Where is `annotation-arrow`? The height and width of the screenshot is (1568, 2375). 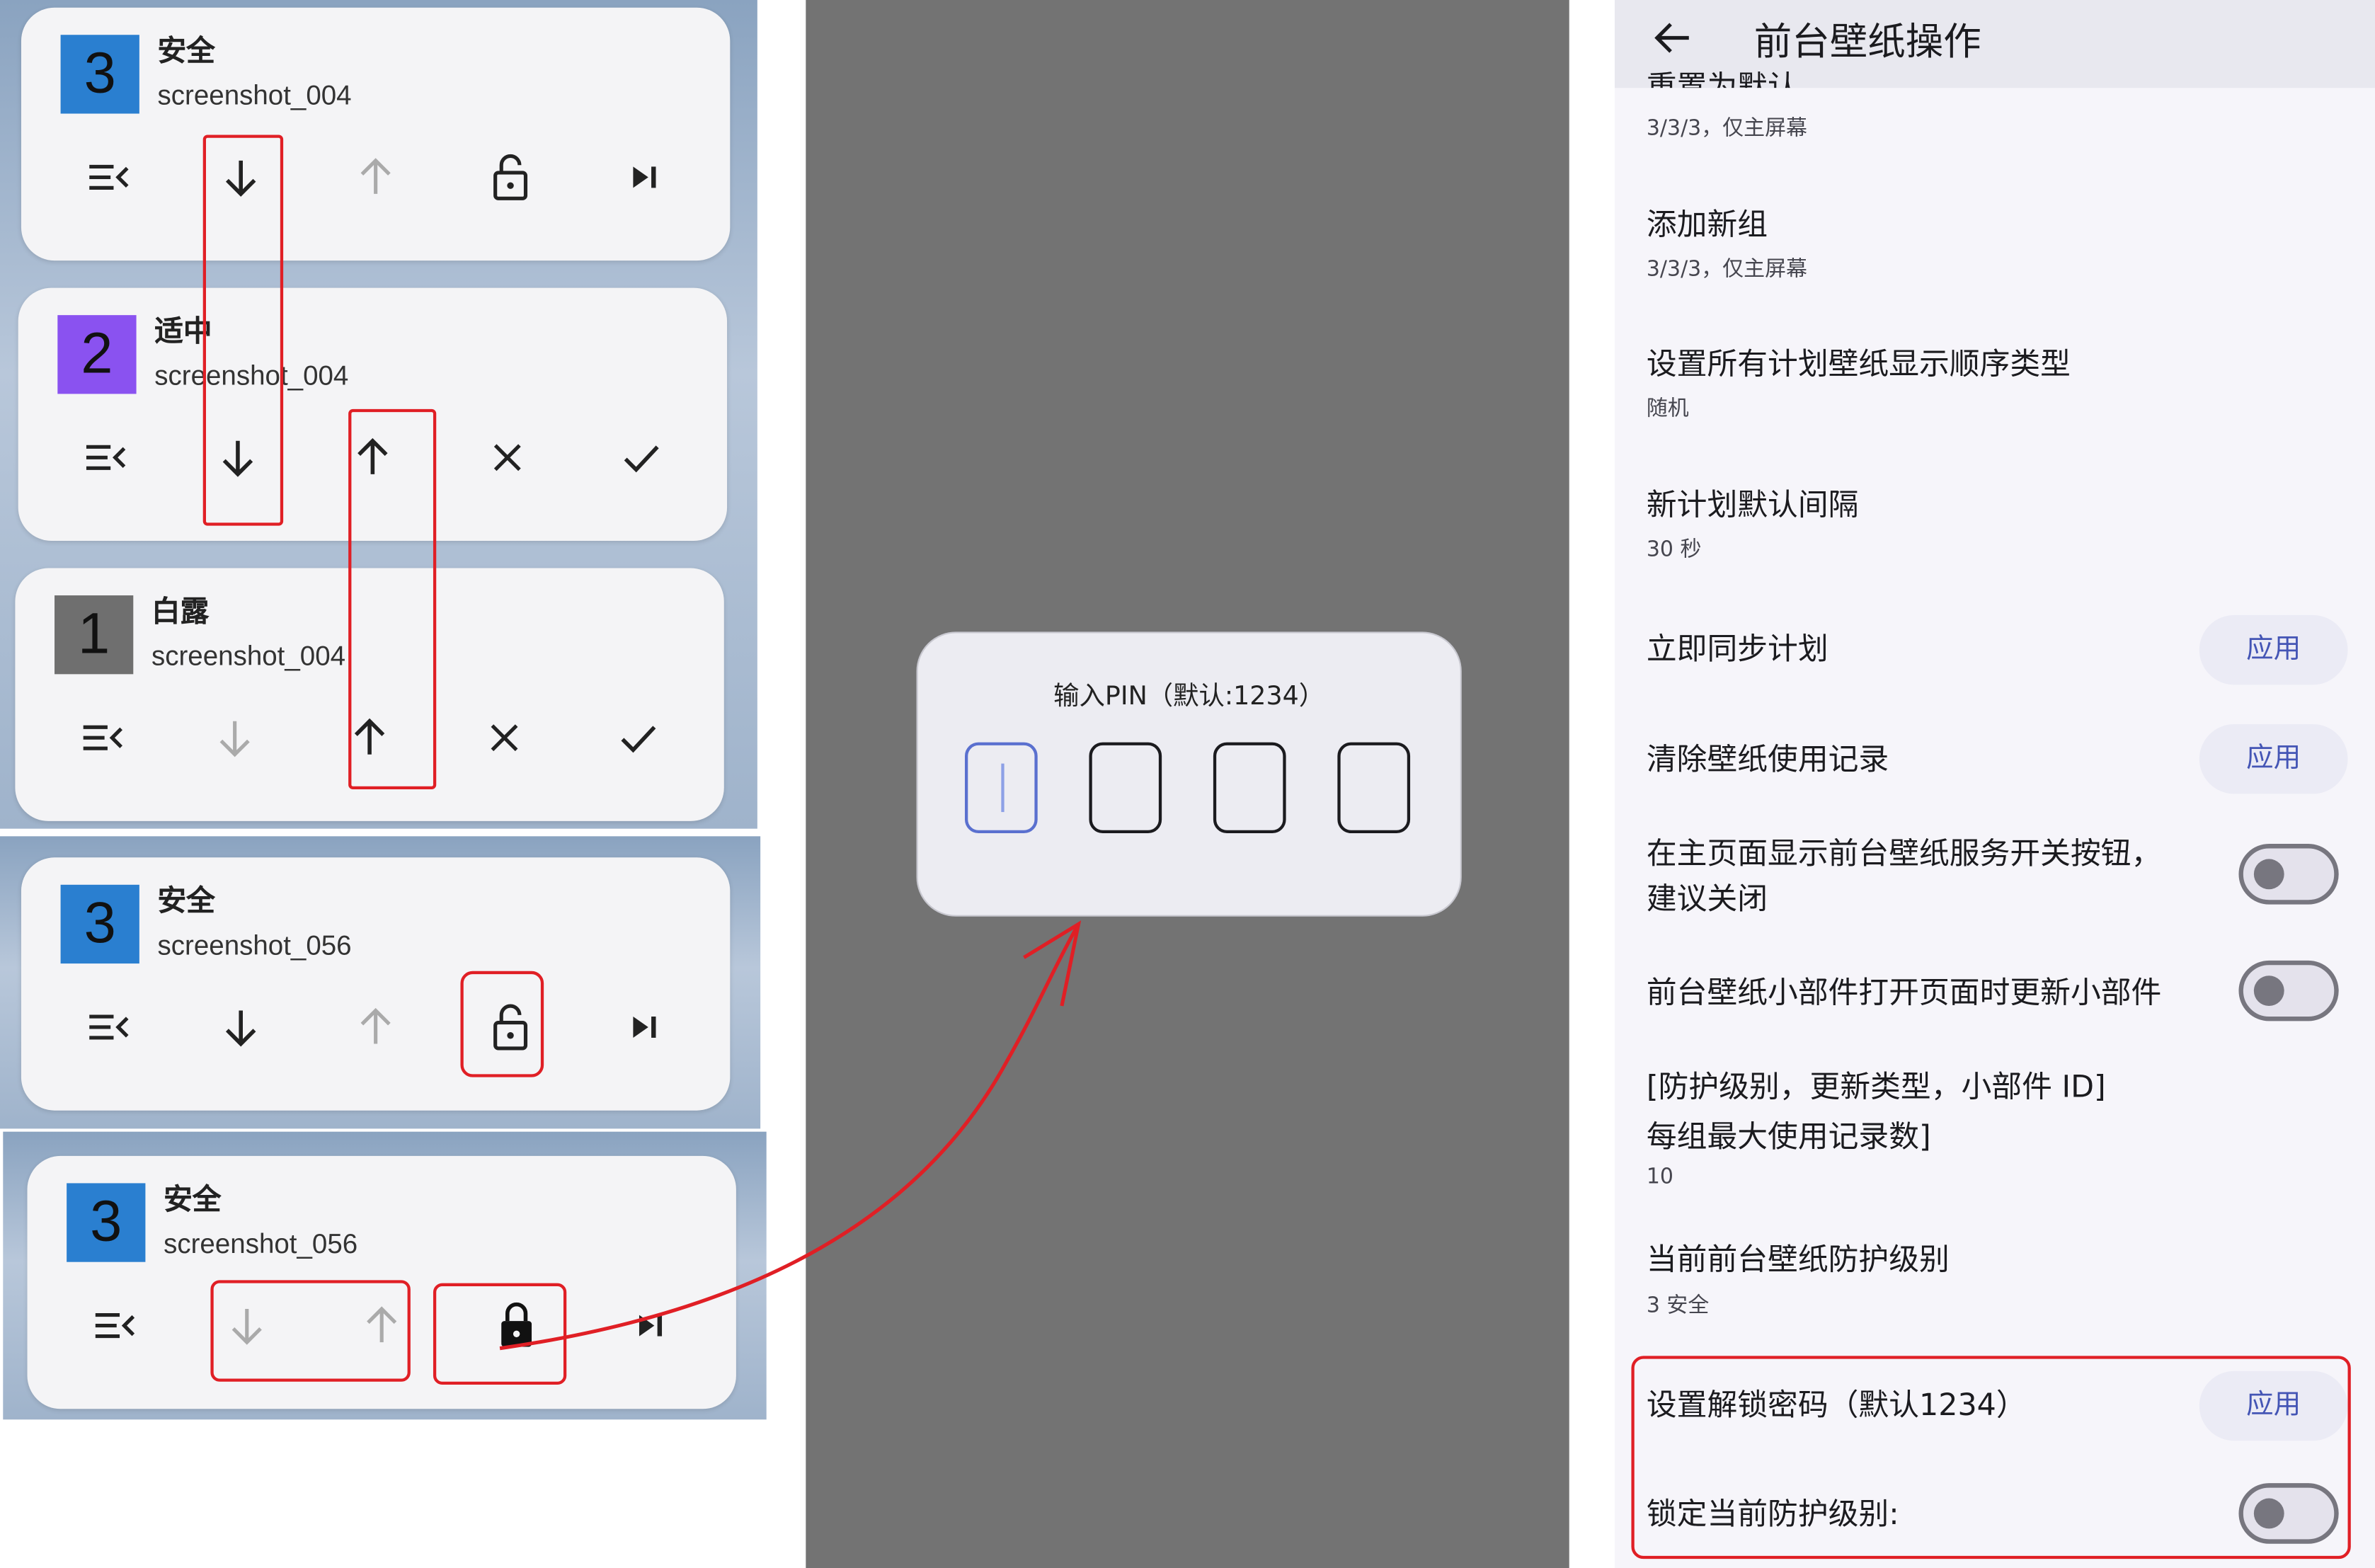
annotation-arrow is located at coordinates (790, 1135).